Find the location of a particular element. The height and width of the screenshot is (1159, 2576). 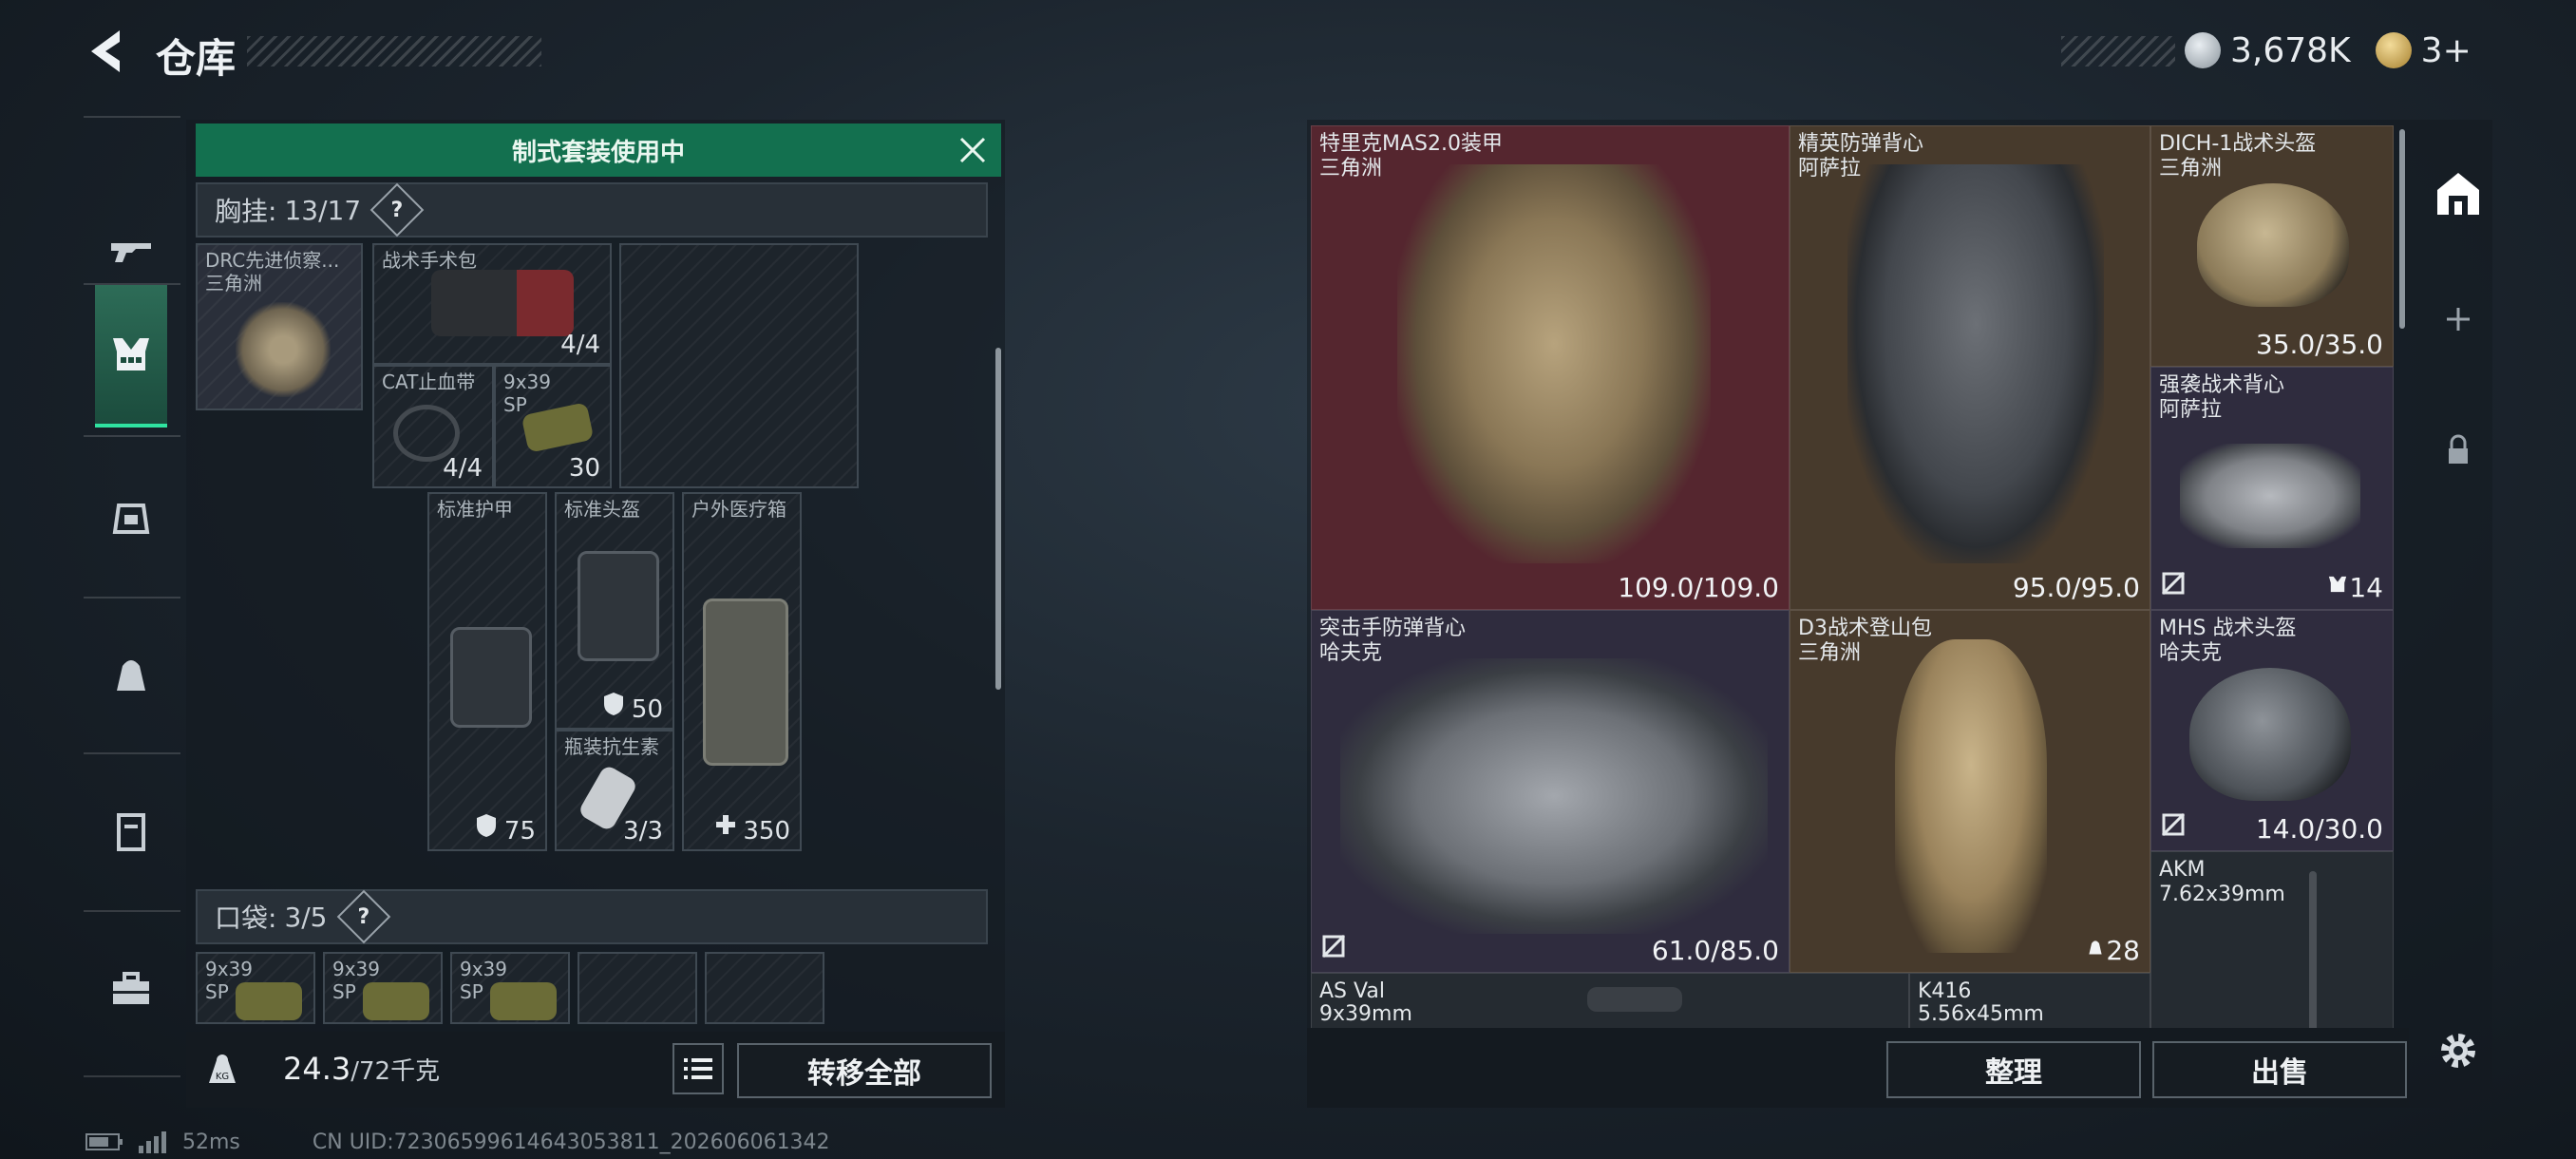

item-value: 4/4 is located at coordinates (580, 345).